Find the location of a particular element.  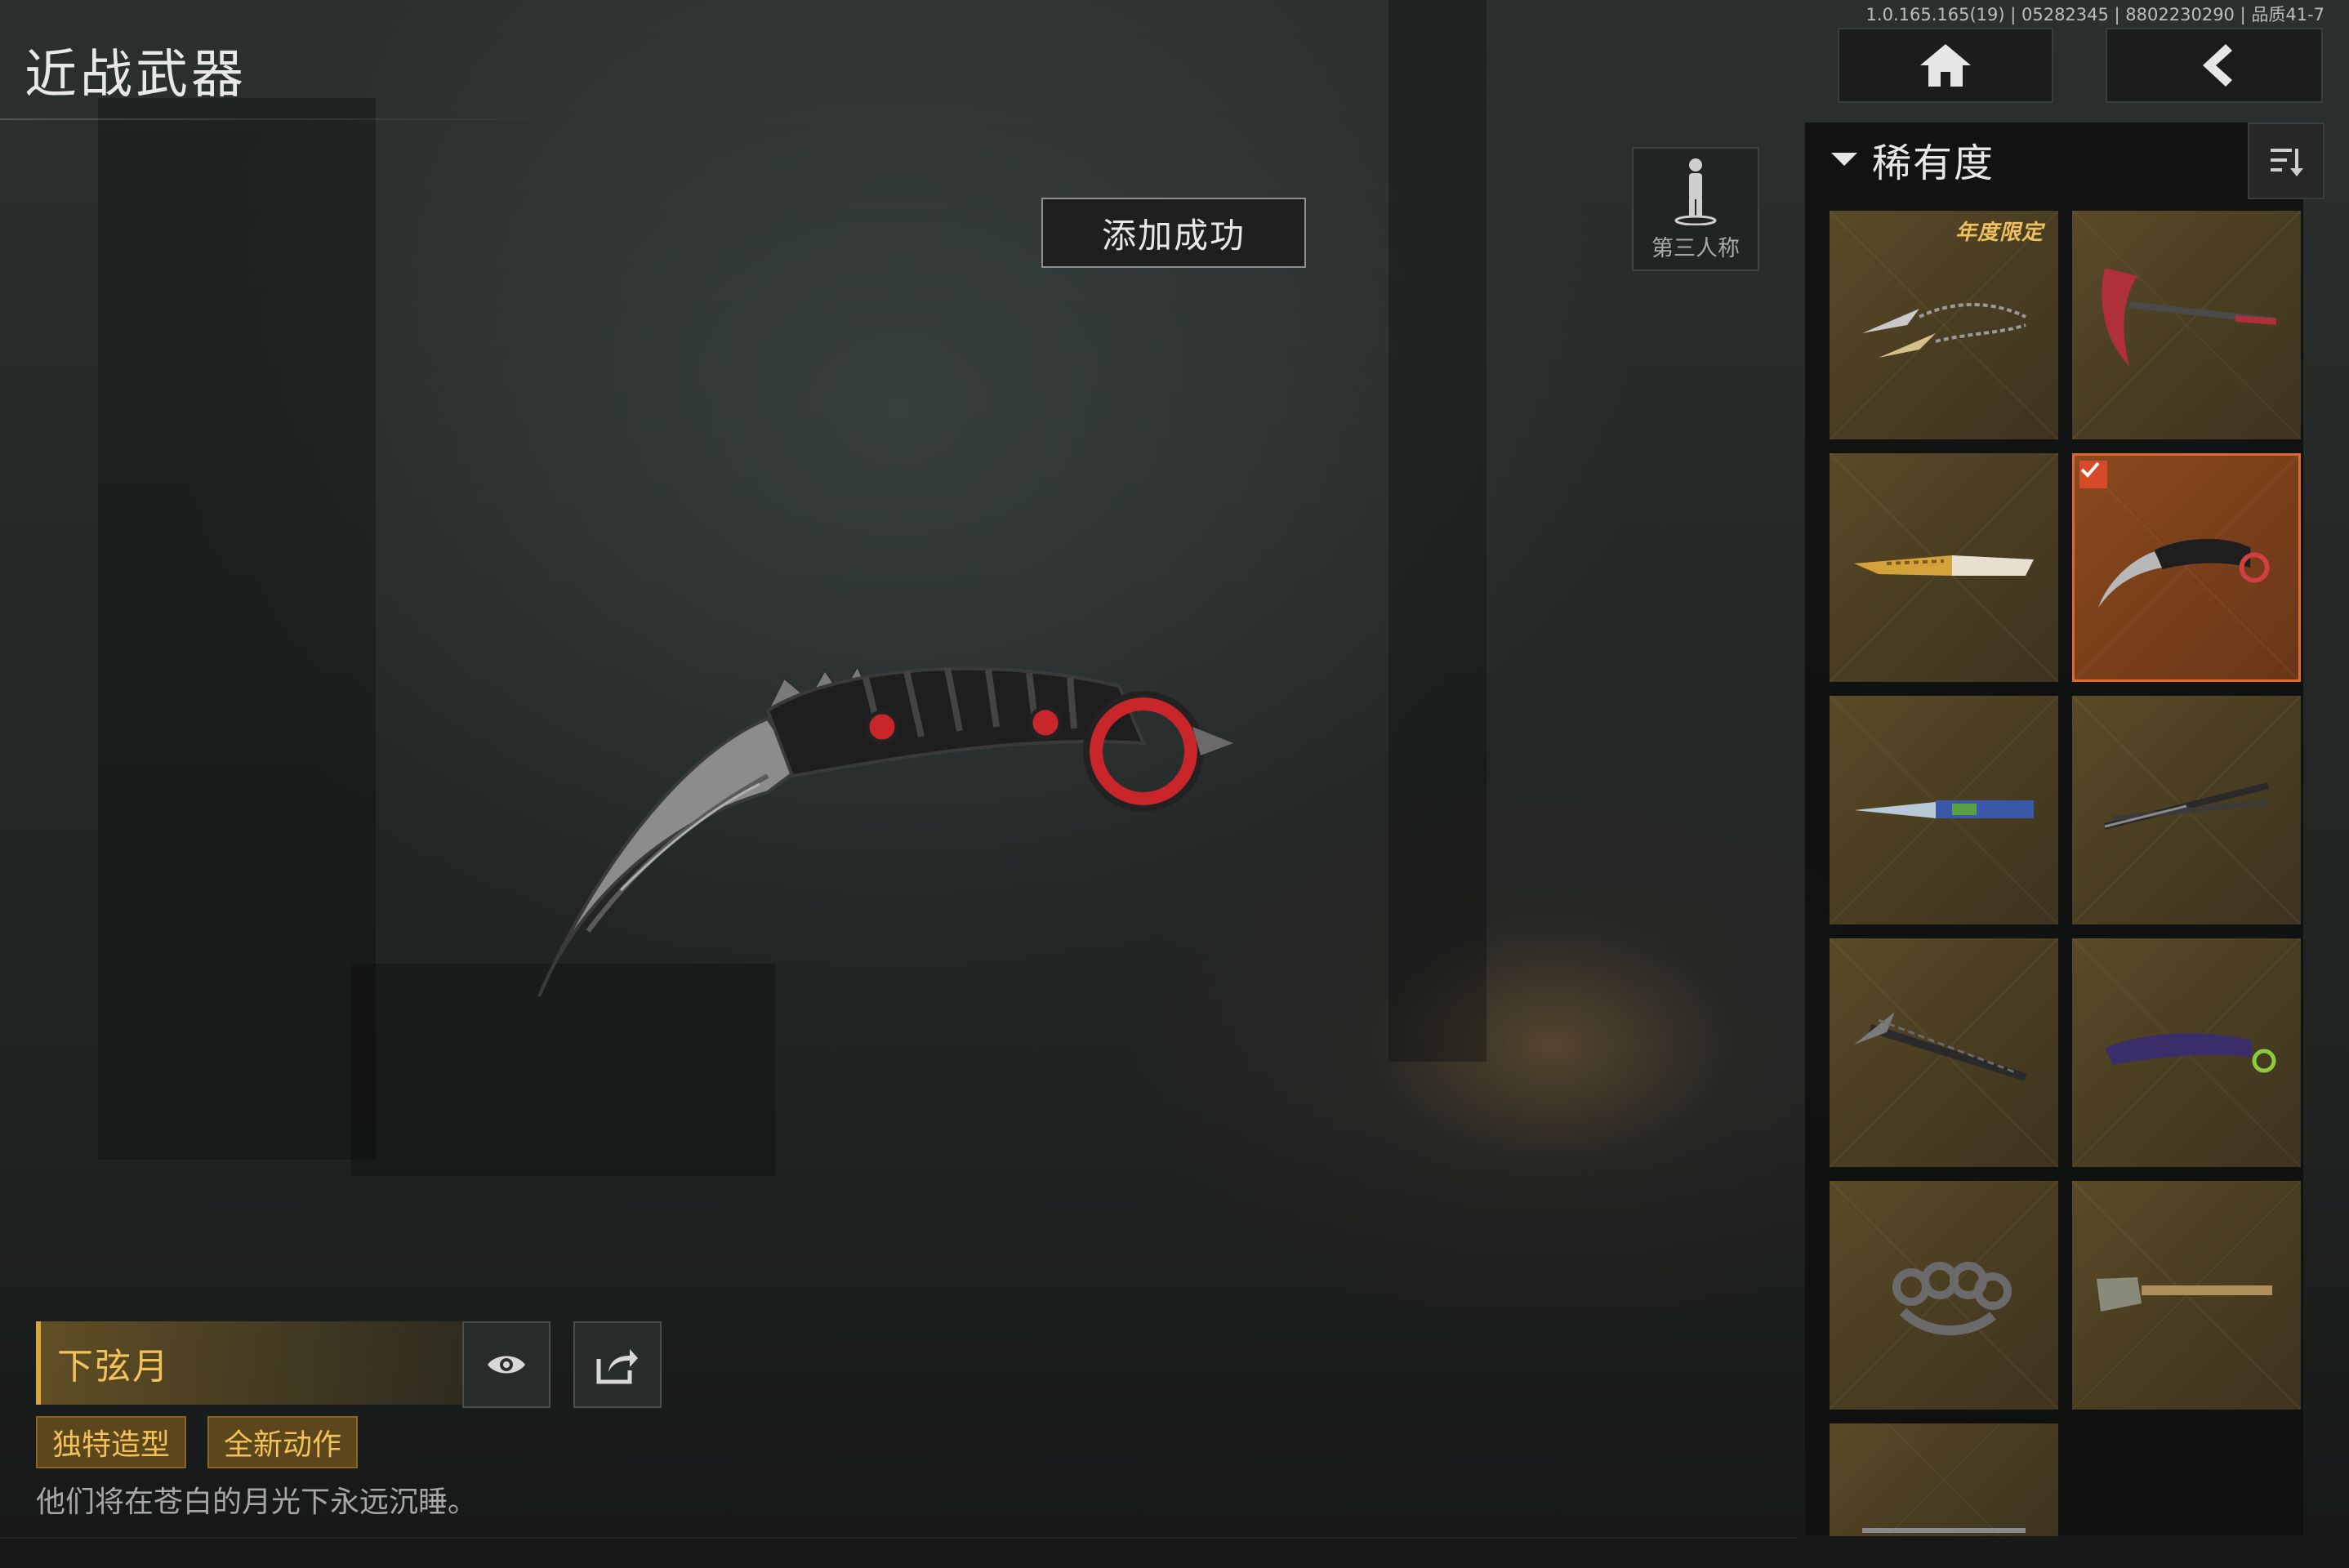

pole-silhouette is located at coordinates (1437, 531).